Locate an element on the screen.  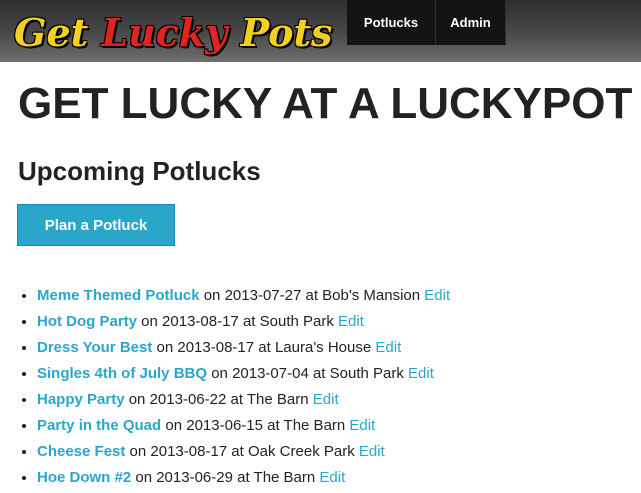
logo-word-get: Get is located at coordinates (51, 32).